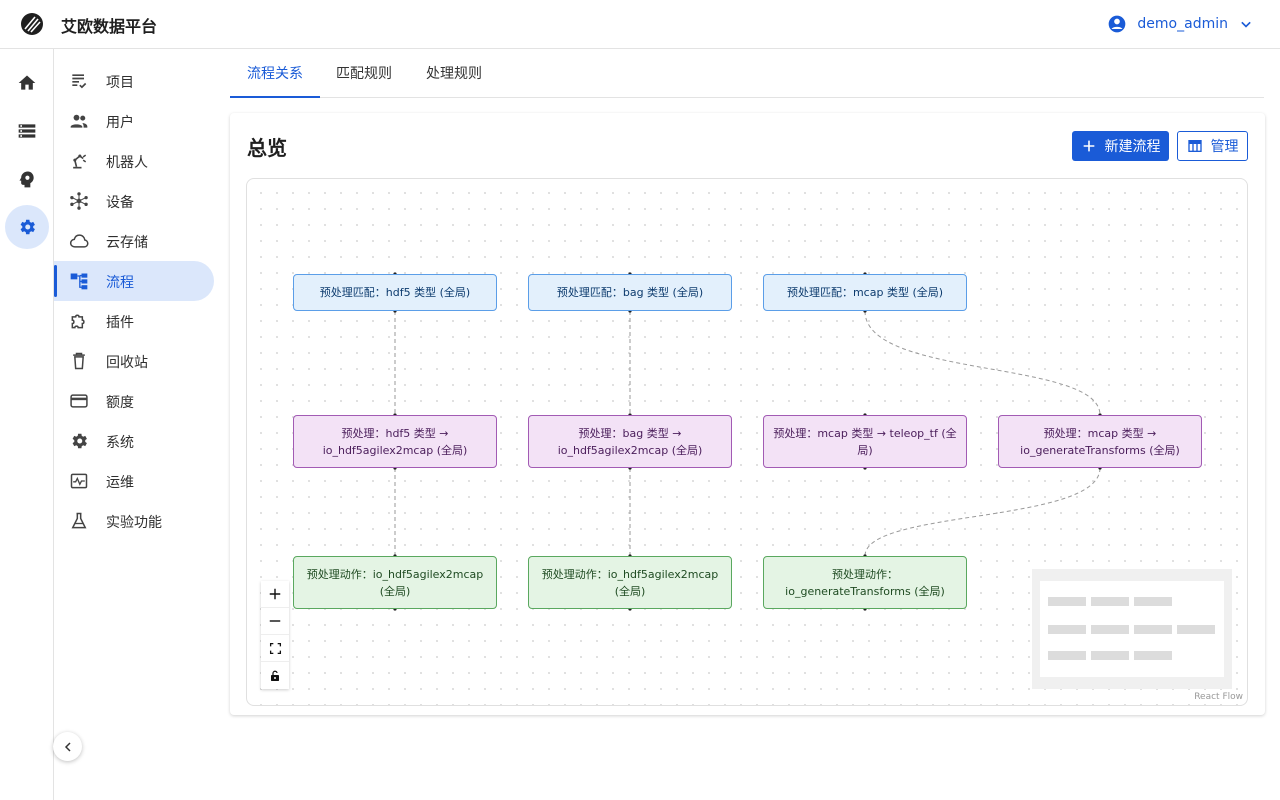 The width and height of the screenshot is (1280, 800). I want to click on logo-icon, so click(32, 24).